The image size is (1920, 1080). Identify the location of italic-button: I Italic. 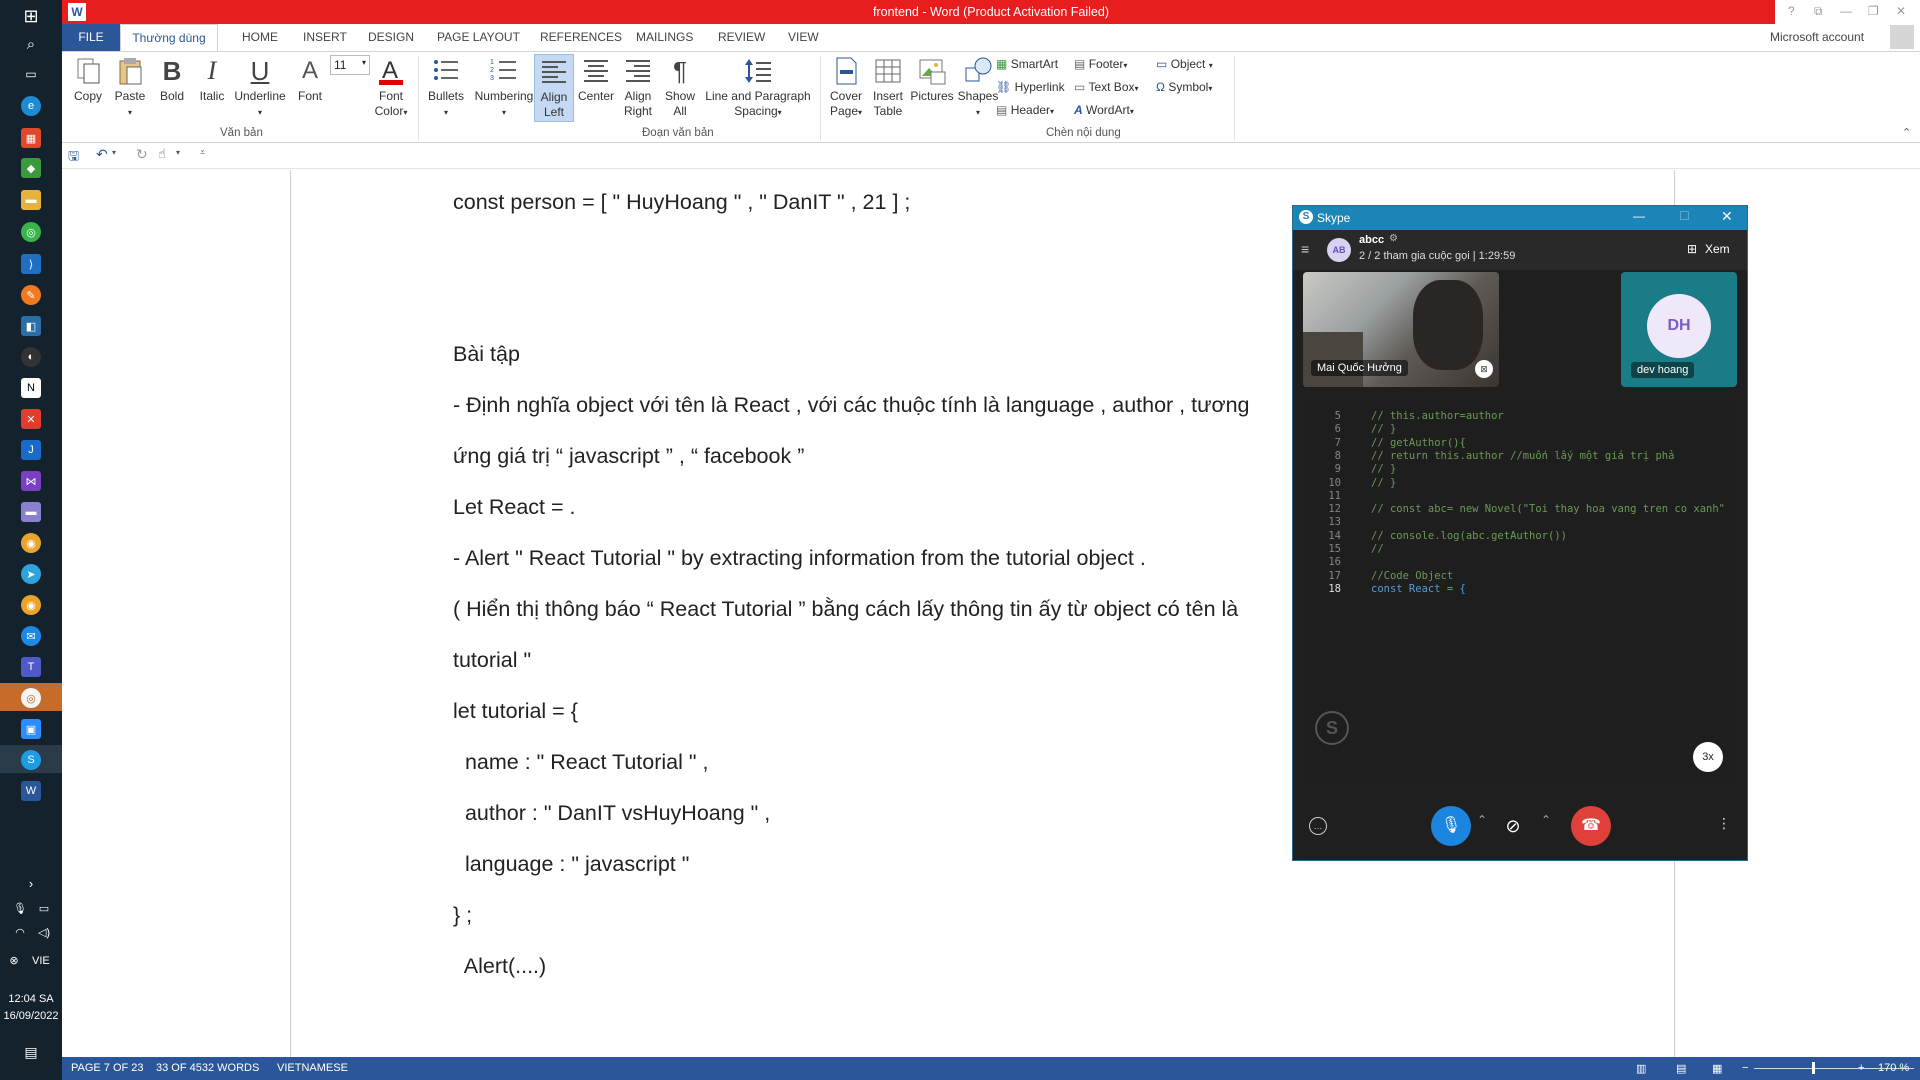
(212, 80).